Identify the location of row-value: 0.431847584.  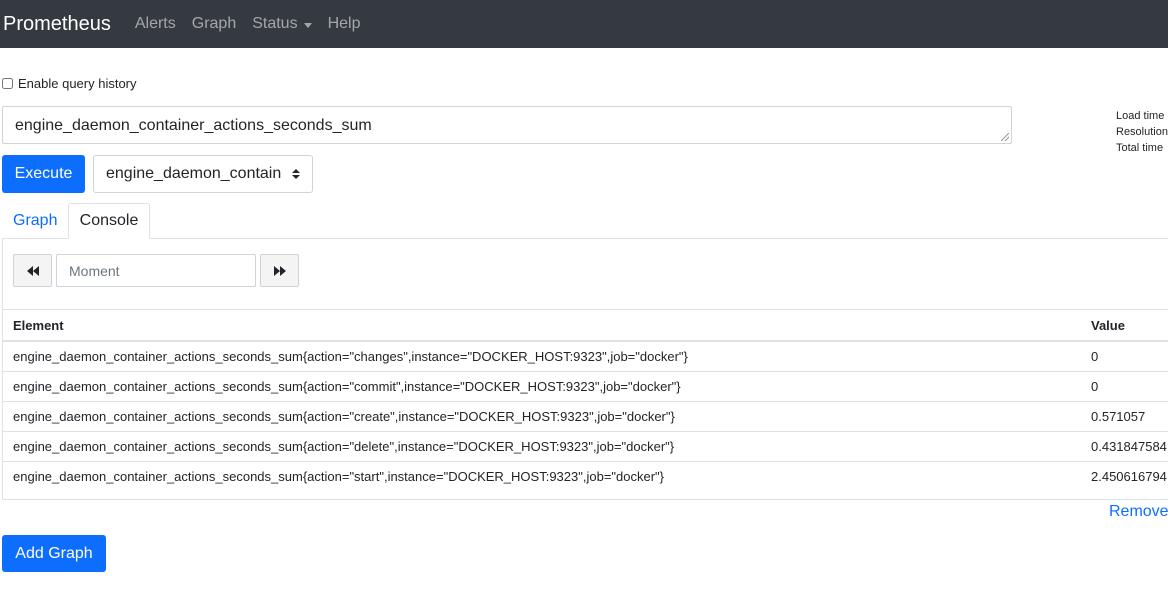
(1125, 446).